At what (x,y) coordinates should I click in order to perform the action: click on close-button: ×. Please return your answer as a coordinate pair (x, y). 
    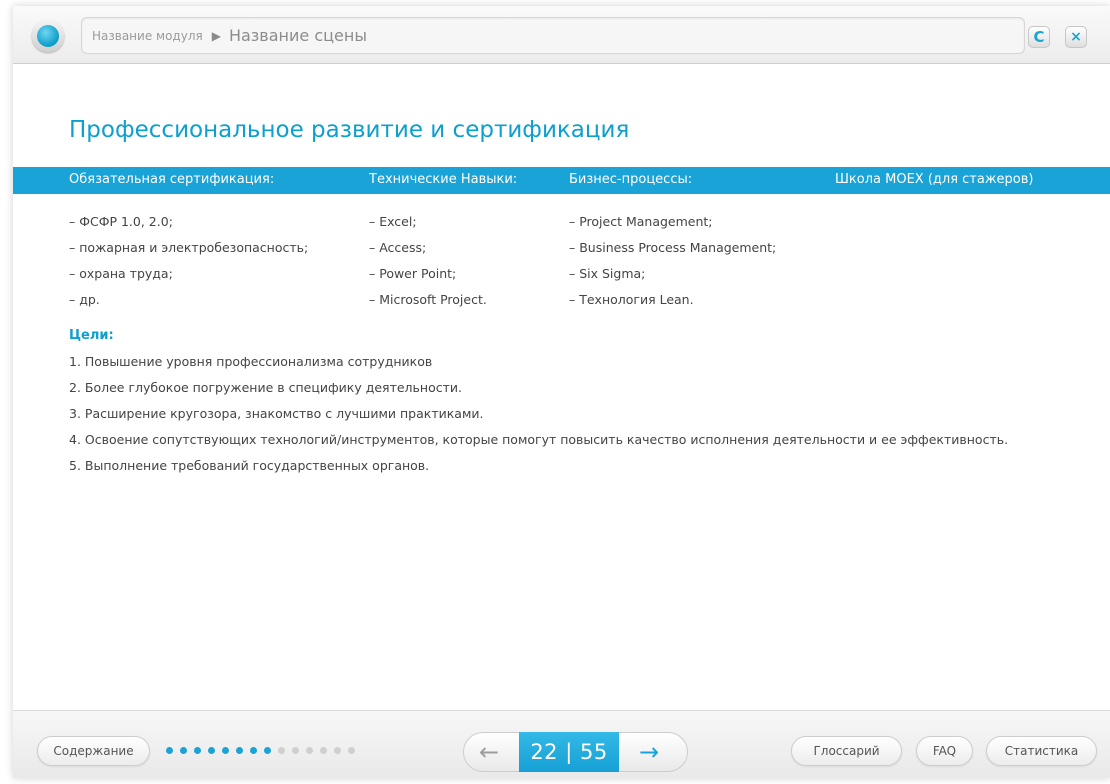
    Looking at the image, I should click on (1076, 37).